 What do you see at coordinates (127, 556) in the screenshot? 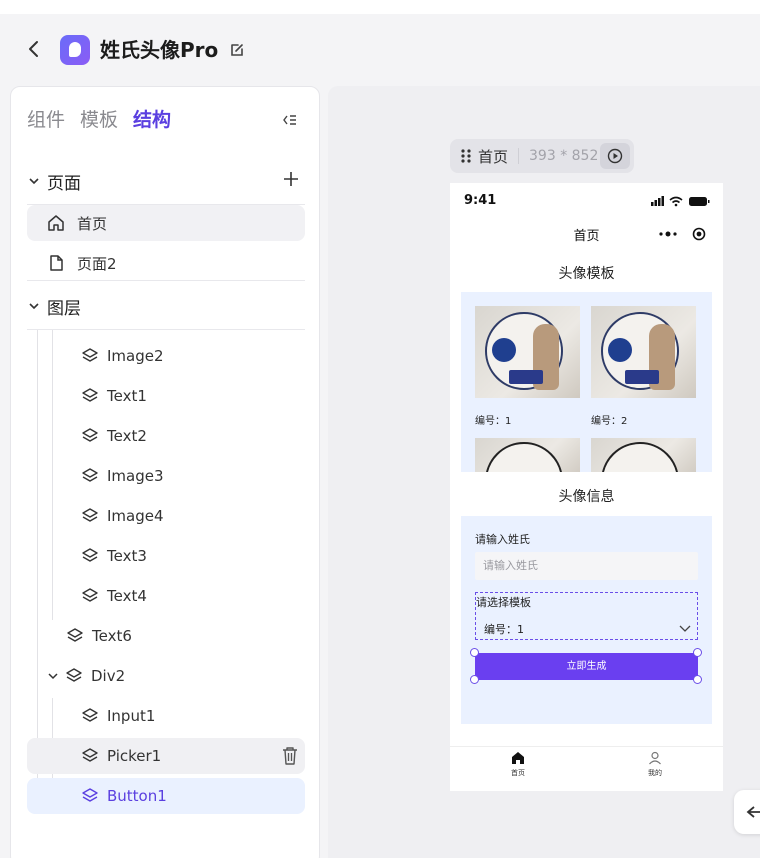
I see `layer-item-label: Text3` at bounding box center [127, 556].